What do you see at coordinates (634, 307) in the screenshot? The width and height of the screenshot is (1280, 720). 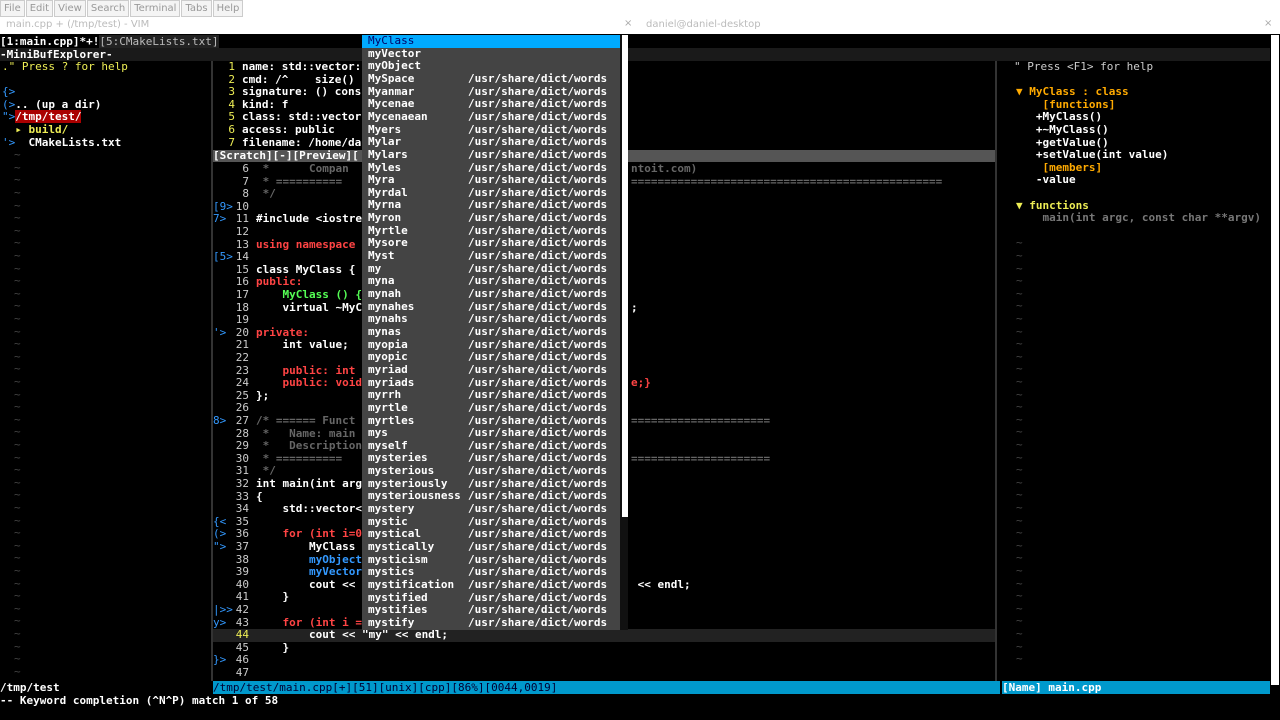 I see `code-text-tail: ;` at bounding box center [634, 307].